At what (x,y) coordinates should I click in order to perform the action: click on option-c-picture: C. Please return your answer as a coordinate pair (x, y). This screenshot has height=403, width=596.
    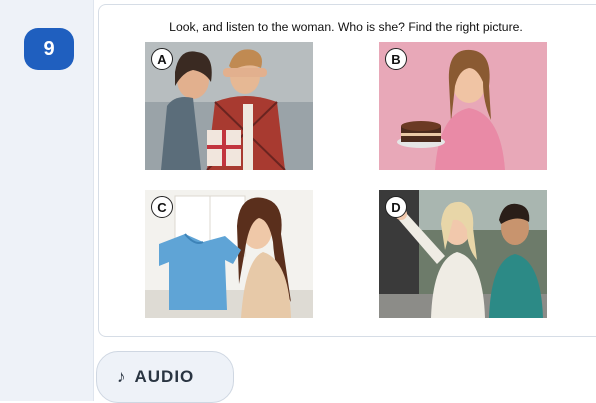
    Looking at the image, I should click on (229, 254).